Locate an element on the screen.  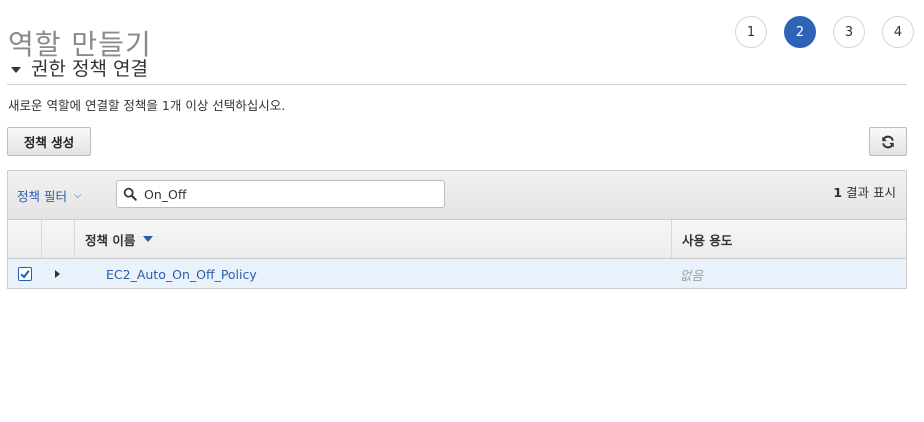
chevron-down-icon: ⌵ is located at coordinates (77, 195).